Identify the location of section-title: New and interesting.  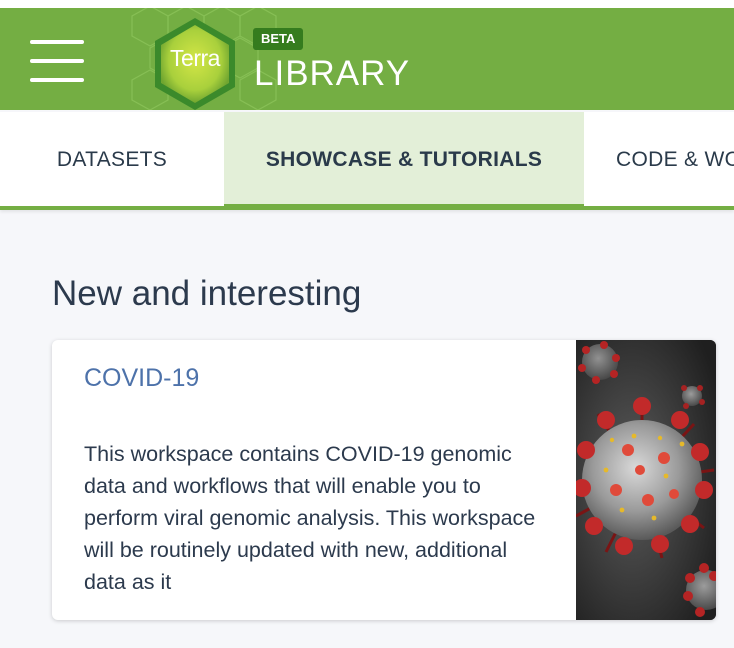
(207, 293).